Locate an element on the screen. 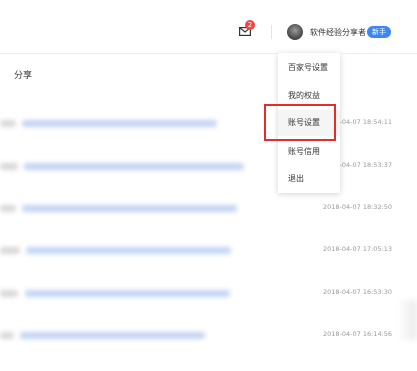 The width and height of the screenshot is (417, 371). header-divider is located at coordinates (271, 32).